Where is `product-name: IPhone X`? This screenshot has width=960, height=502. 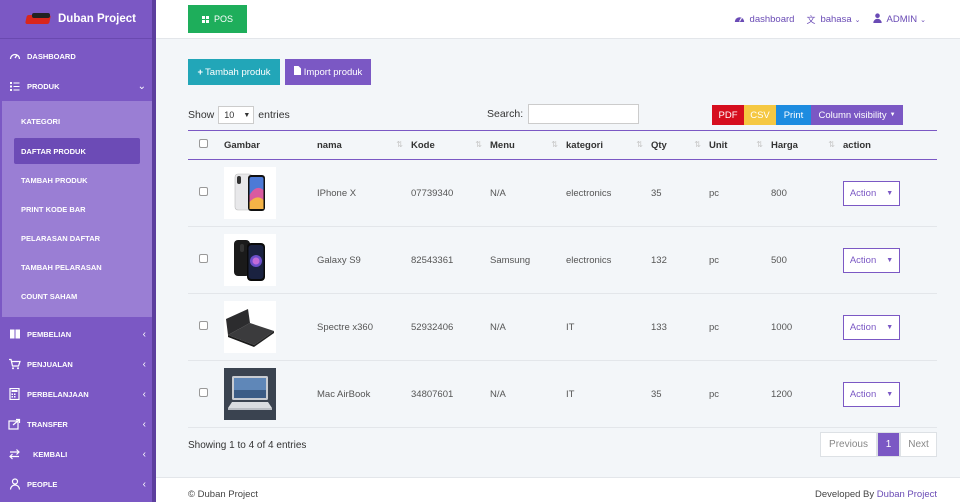 product-name: IPhone X is located at coordinates (337, 193).